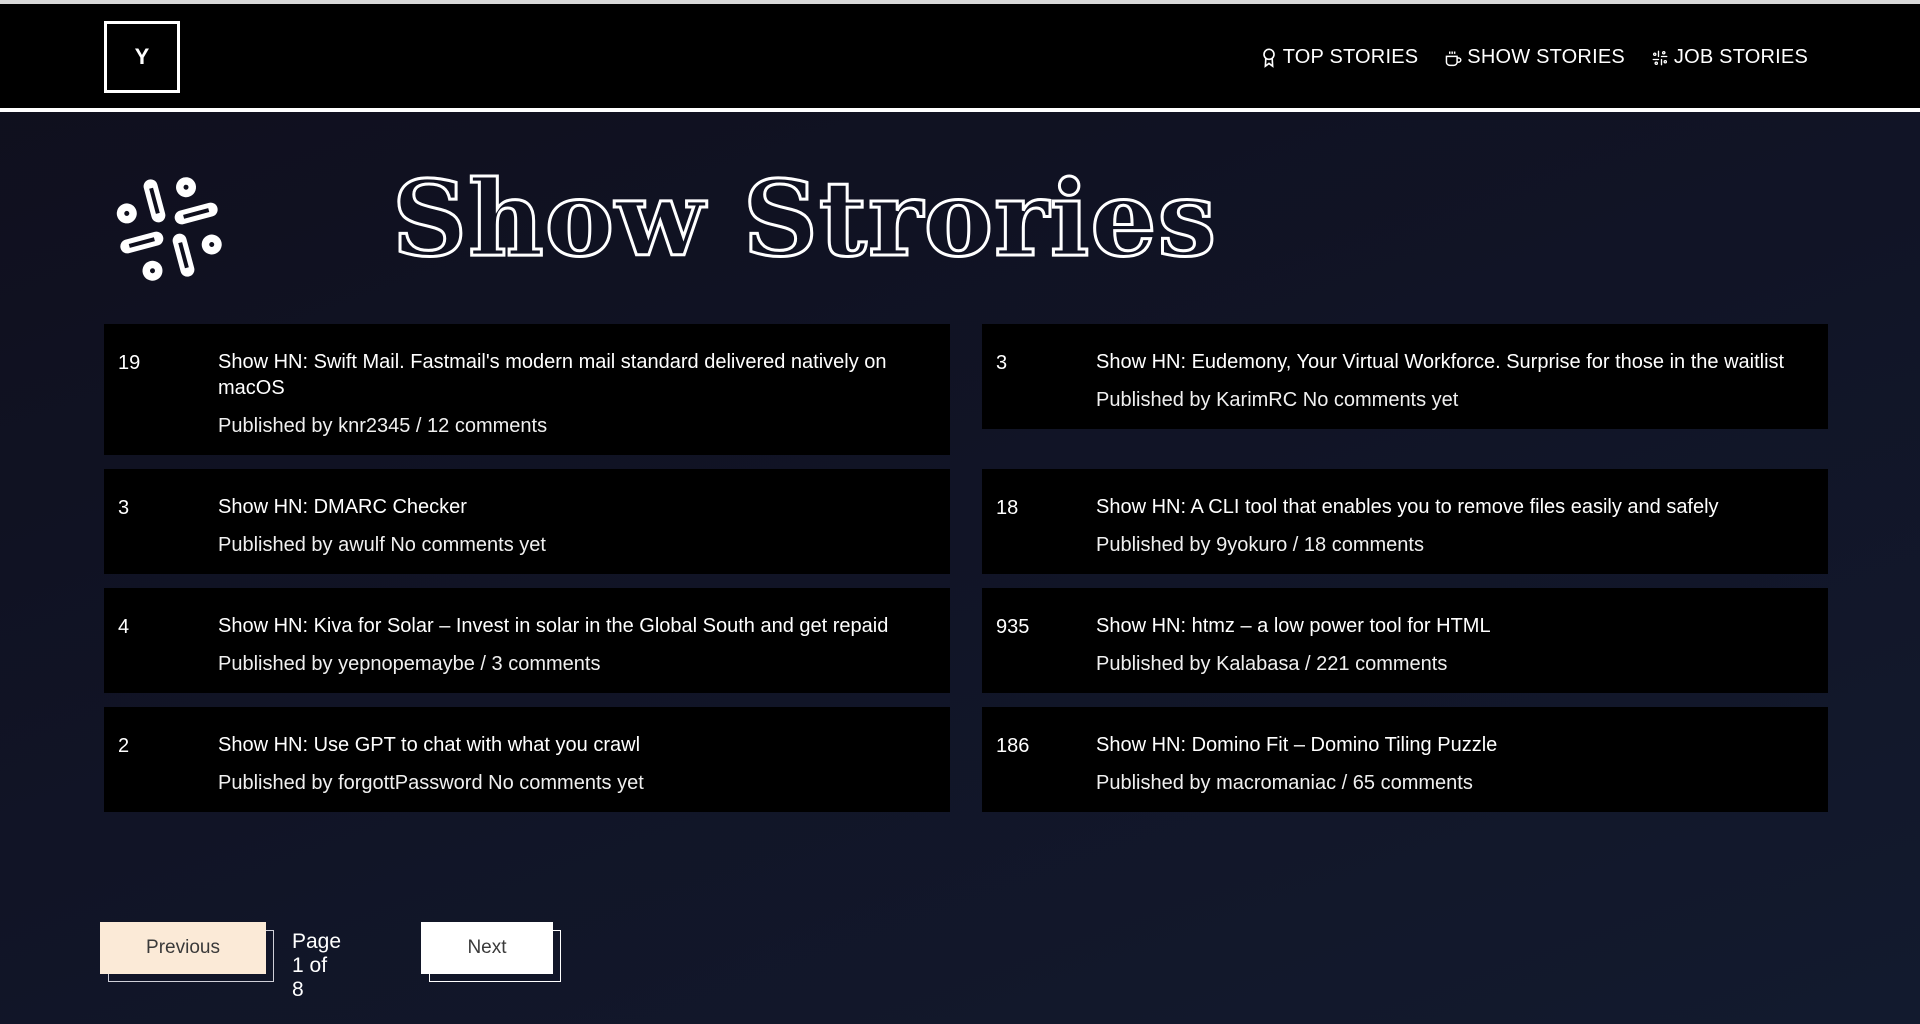  I want to click on nav-show-stories: SHOW STORIES, so click(1534, 57).